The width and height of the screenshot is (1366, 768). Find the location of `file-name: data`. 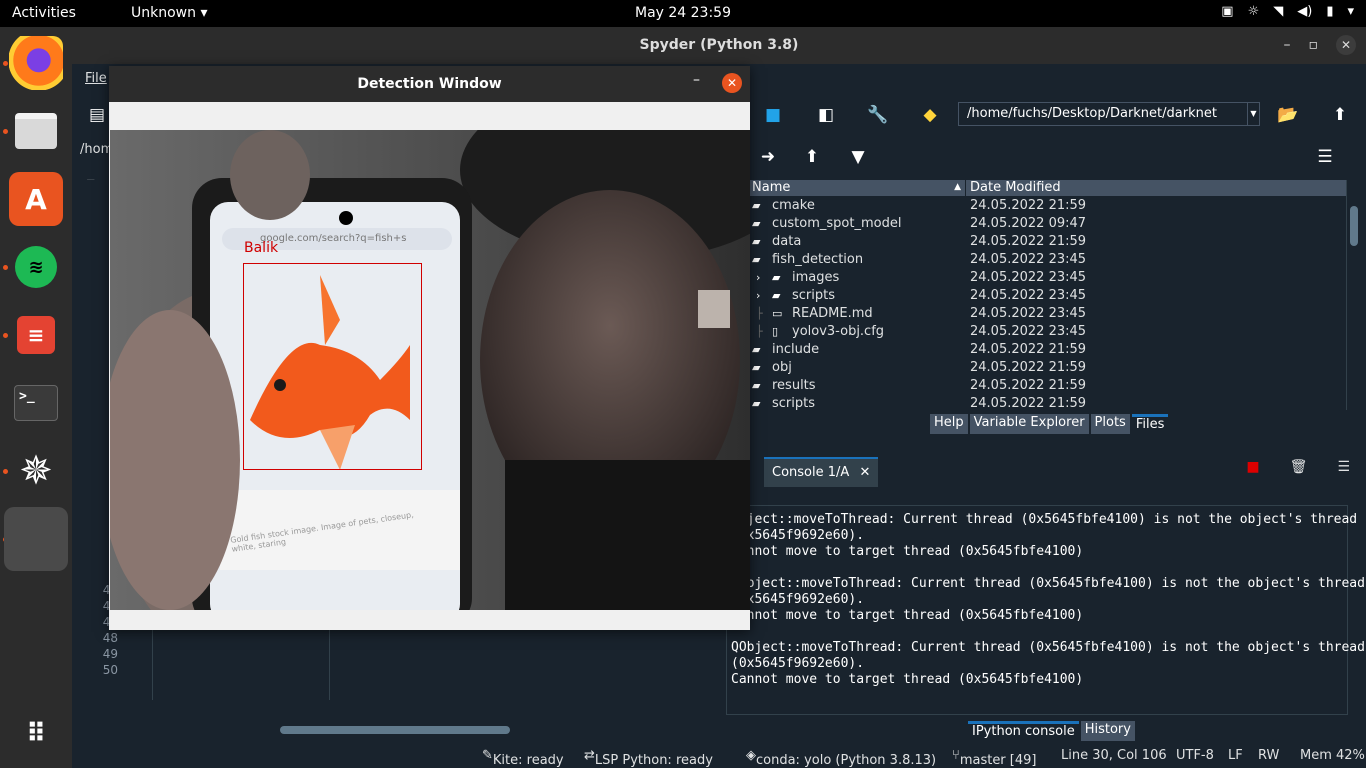

file-name: data is located at coordinates (787, 241).